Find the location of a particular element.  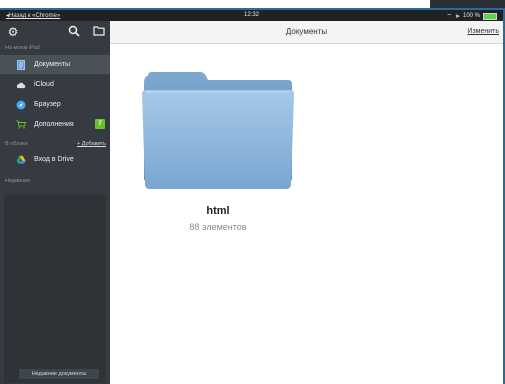

recent-documents-button: Недавние документы is located at coordinates (59, 374).